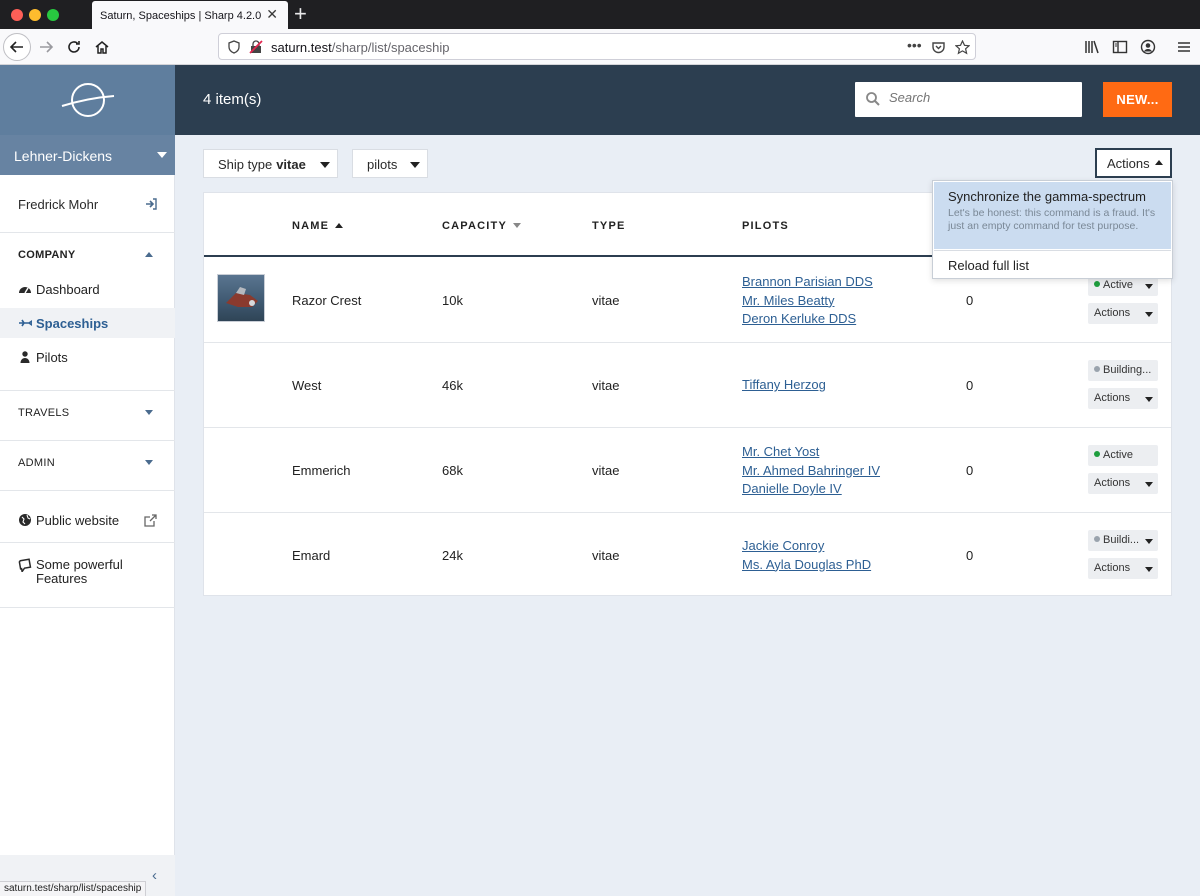 The height and width of the screenshot is (896, 1200). Describe the element at coordinates (1092, 47) in the screenshot. I see `library-icon` at that location.